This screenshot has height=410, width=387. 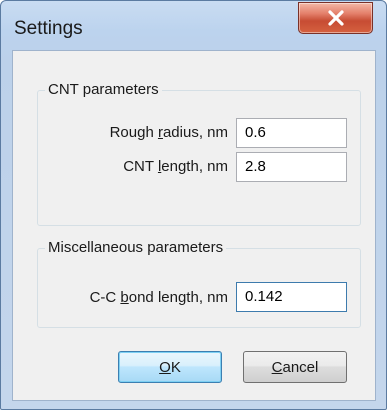 What do you see at coordinates (168, 132) in the screenshot?
I see `rough-radius-label: Rough radius, nm` at bounding box center [168, 132].